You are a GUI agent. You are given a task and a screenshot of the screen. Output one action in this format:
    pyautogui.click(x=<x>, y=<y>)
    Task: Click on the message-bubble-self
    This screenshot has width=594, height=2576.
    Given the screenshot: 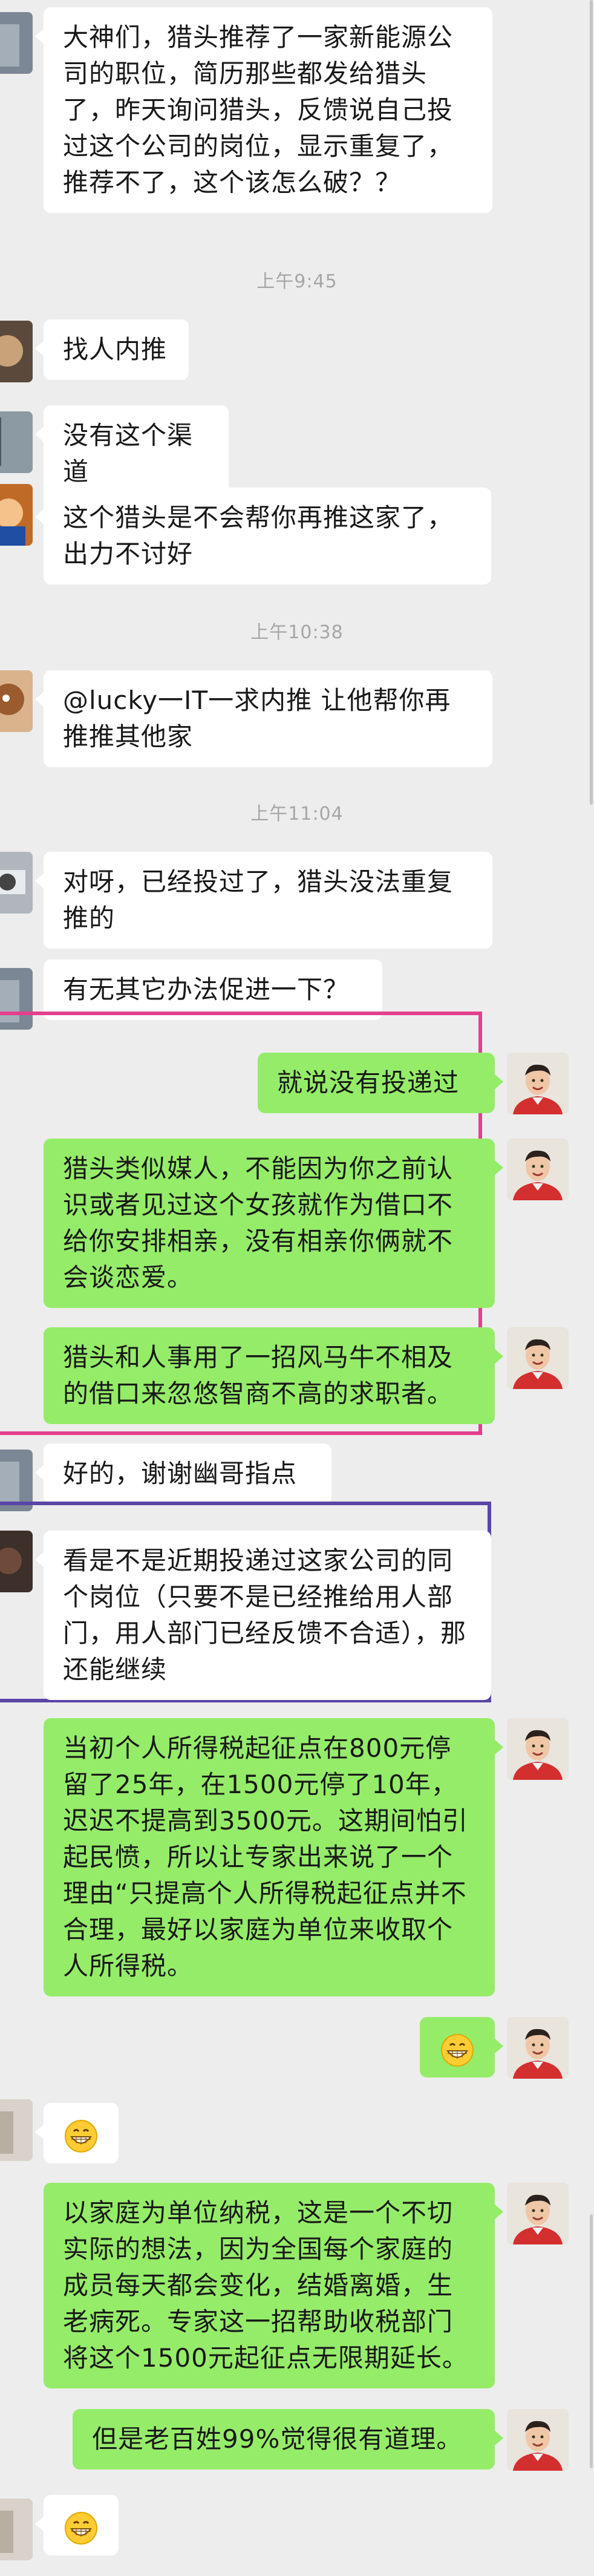 What is the action you would take?
    pyautogui.click(x=461, y=2047)
    